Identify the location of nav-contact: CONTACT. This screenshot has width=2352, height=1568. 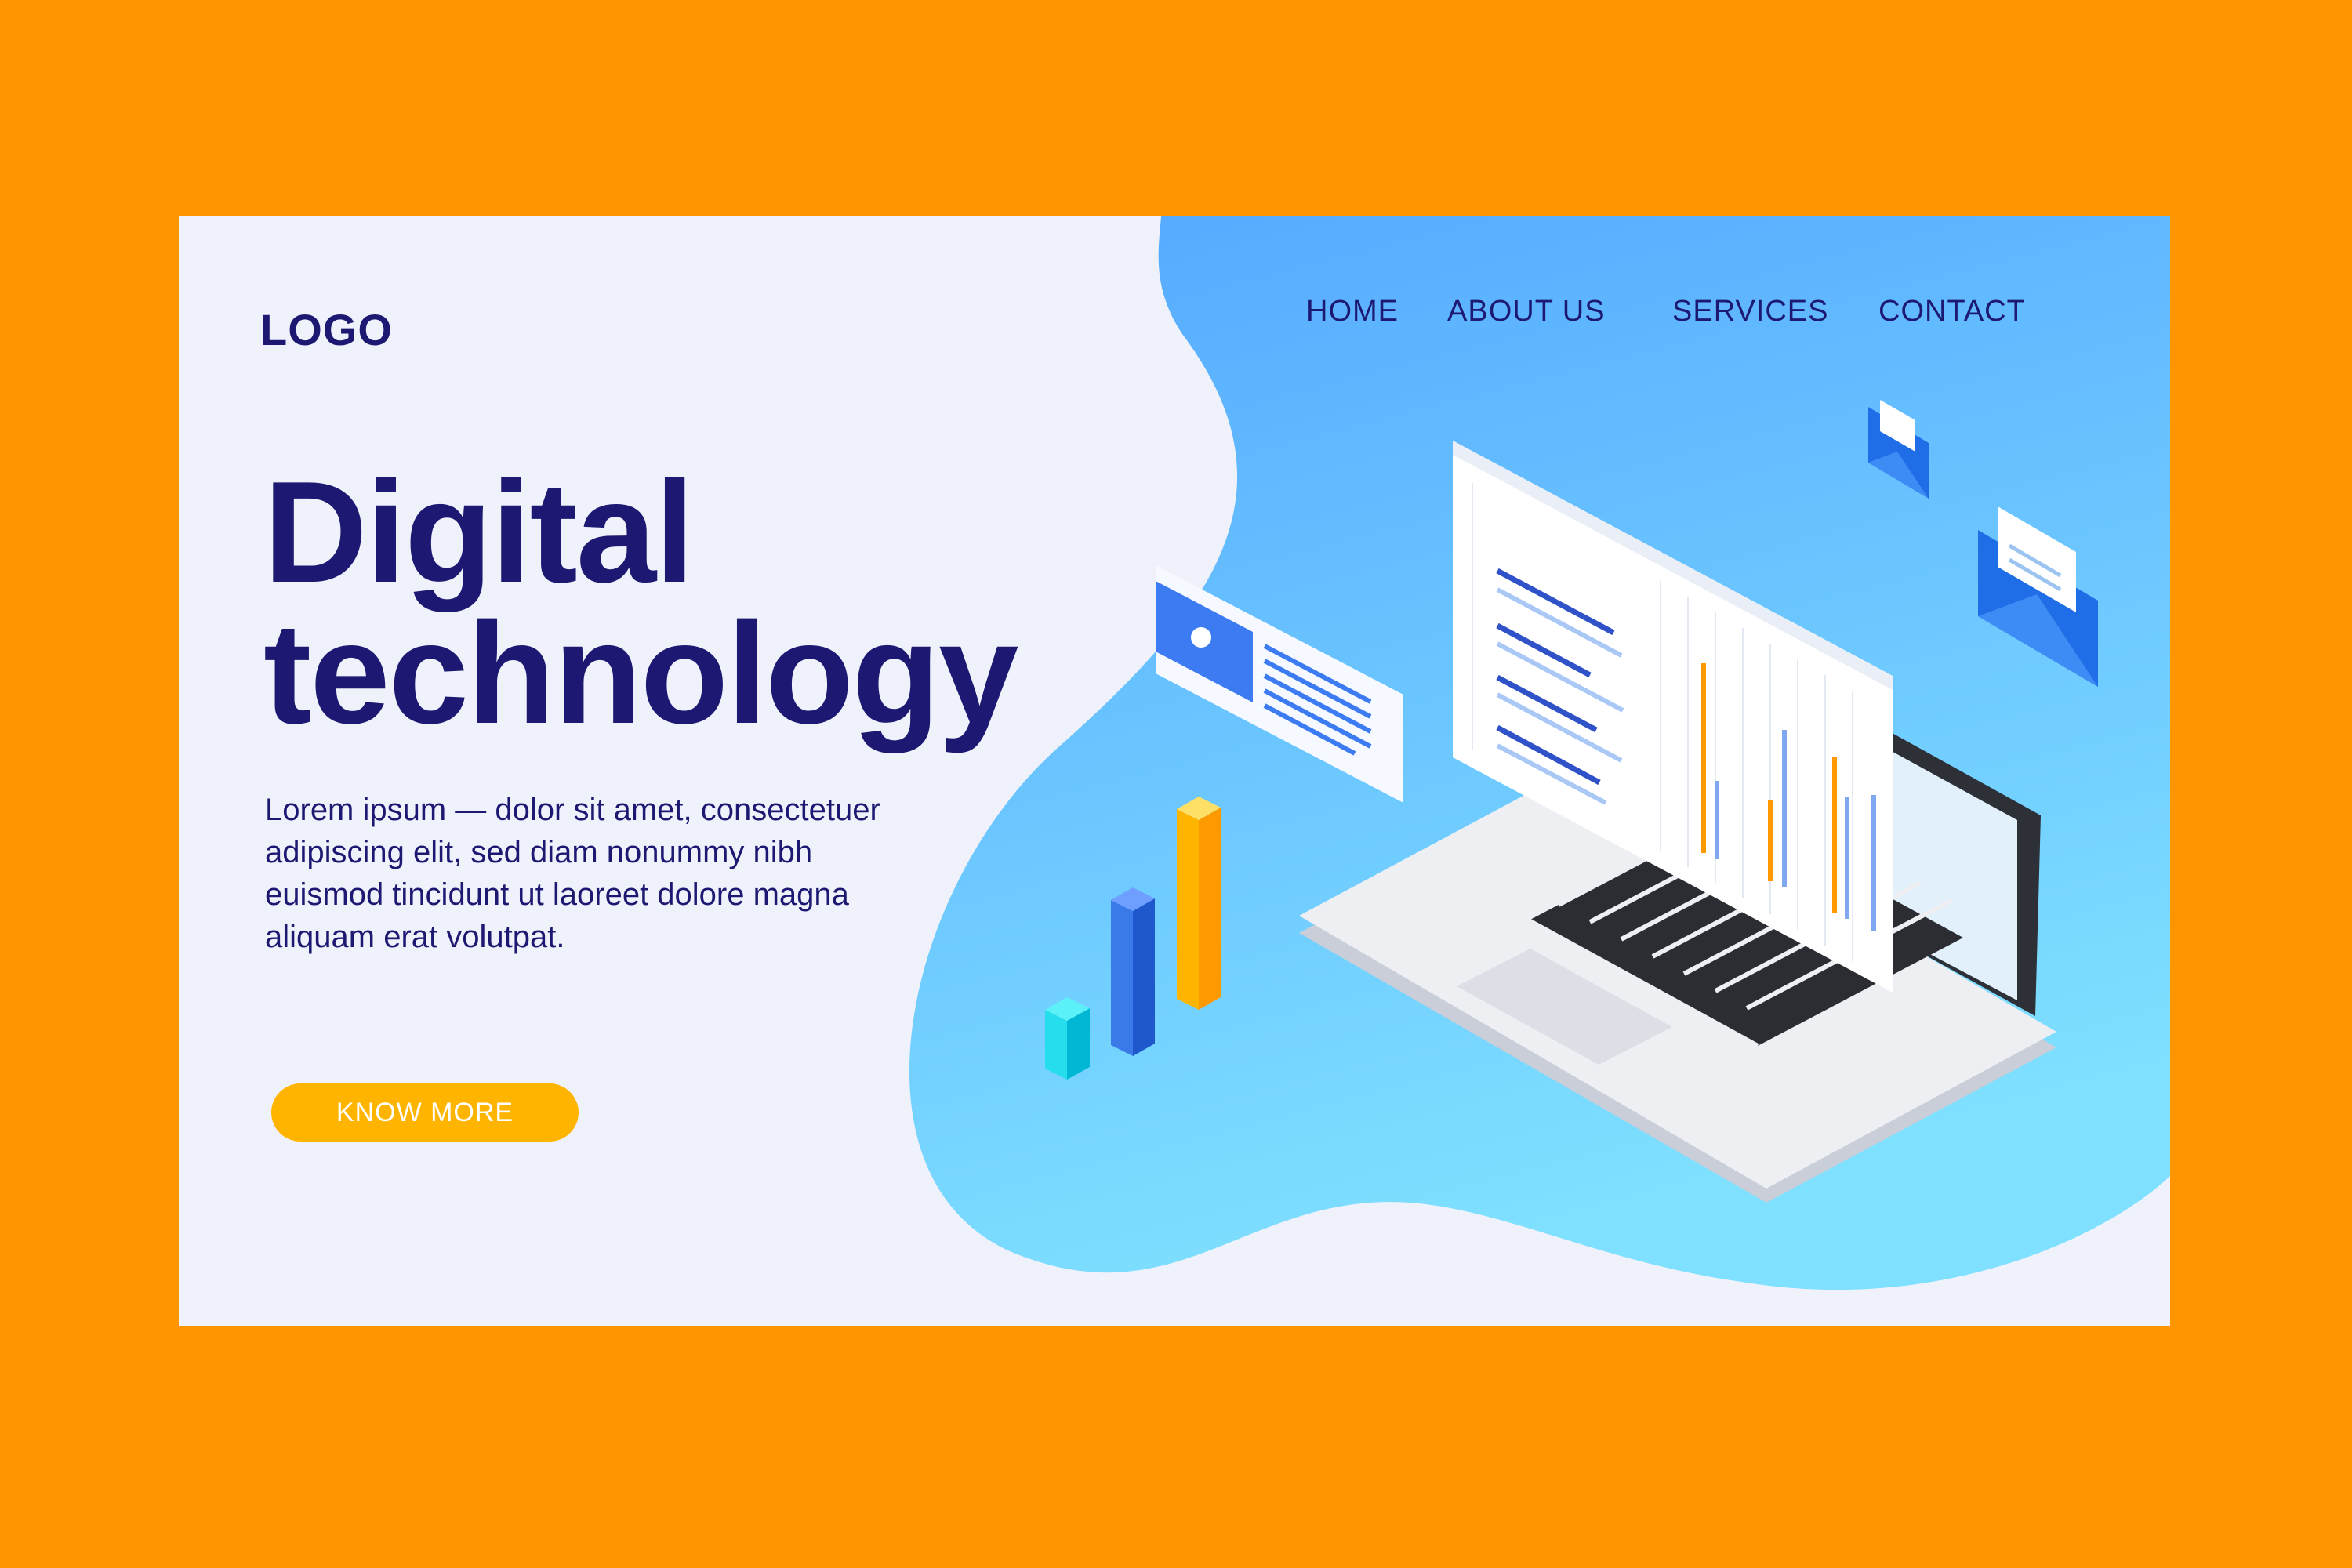
(1952, 311).